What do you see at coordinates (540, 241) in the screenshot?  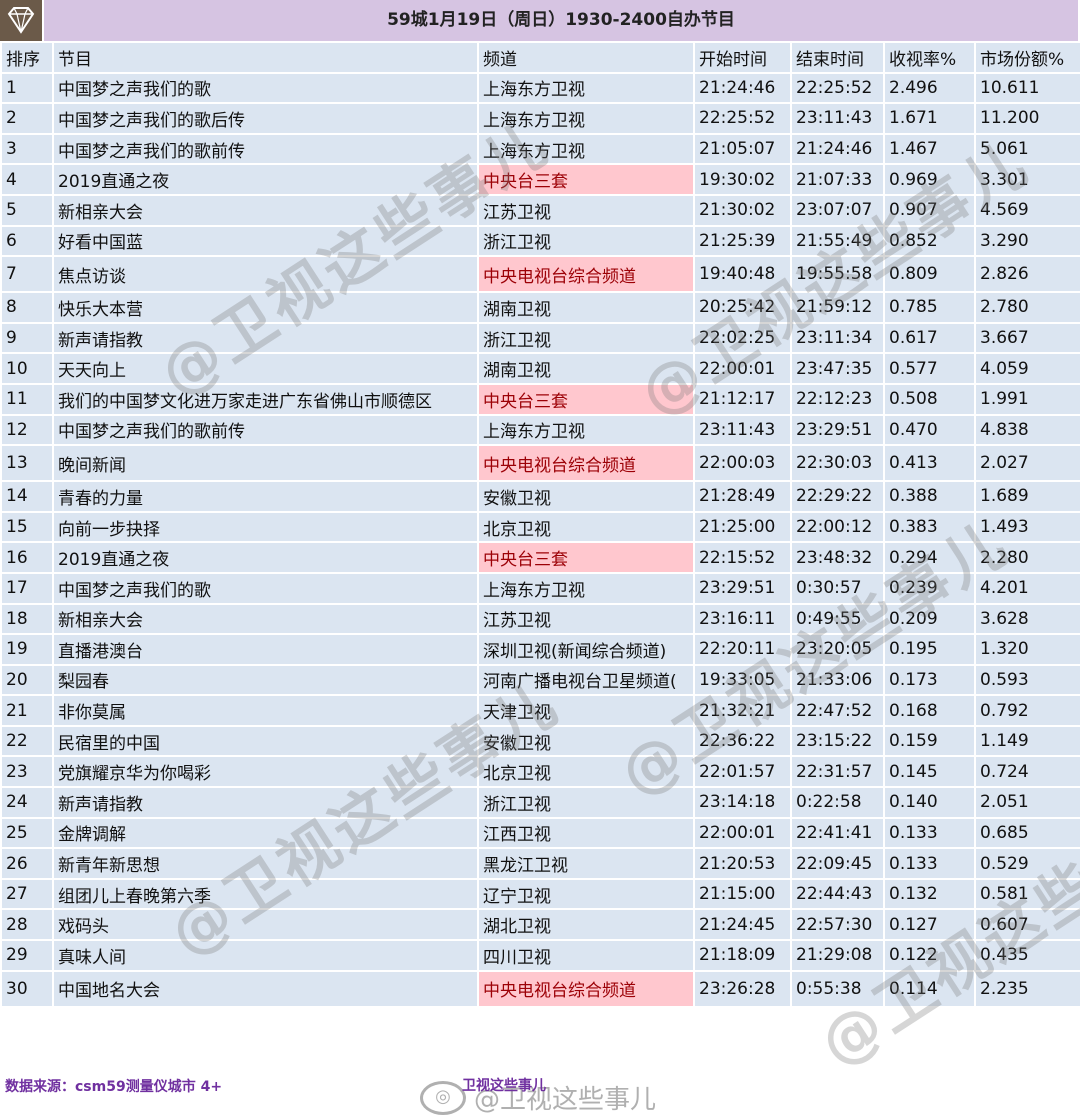 I see `table-row: 6 好看中国蓝 浙江卫视 21:25:39 21:55:49 0.852 3.290` at bounding box center [540, 241].